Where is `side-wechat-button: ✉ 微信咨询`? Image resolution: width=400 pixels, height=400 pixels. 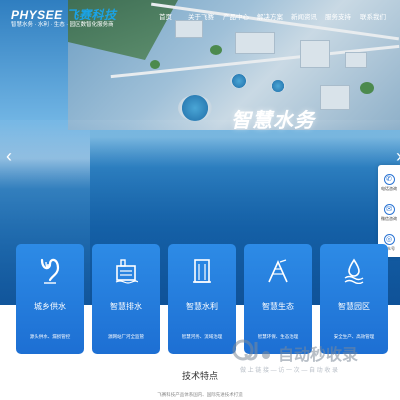 side-wechat-button: ✉ 微信咨询 is located at coordinates (389, 212).